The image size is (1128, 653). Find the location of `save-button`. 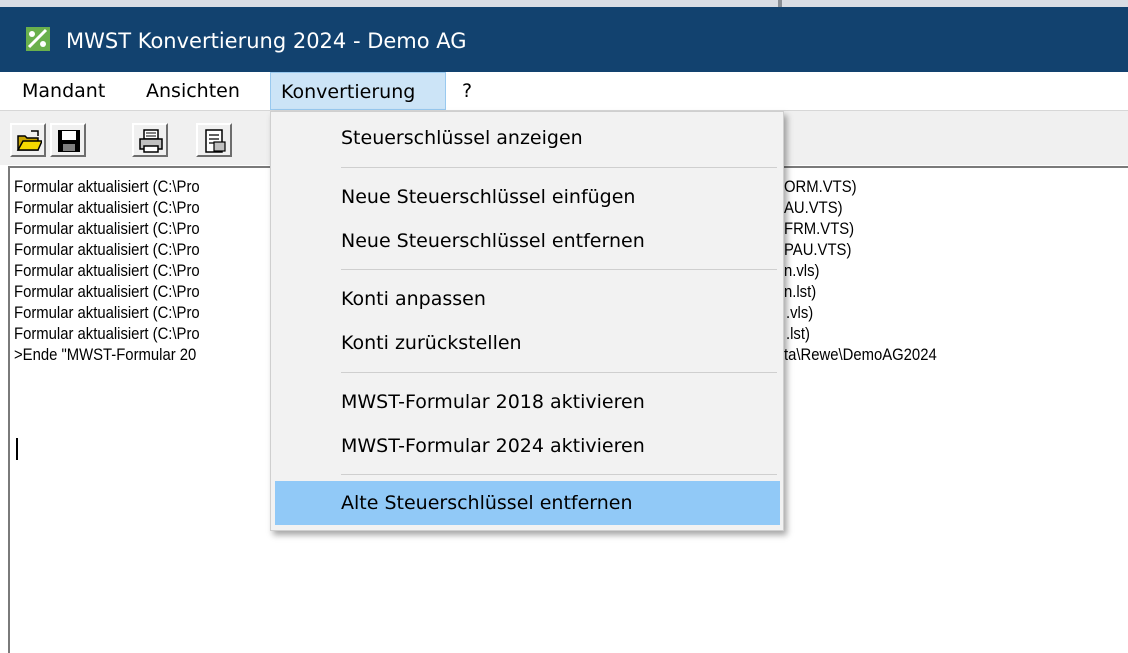

save-button is located at coordinates (68, 140).